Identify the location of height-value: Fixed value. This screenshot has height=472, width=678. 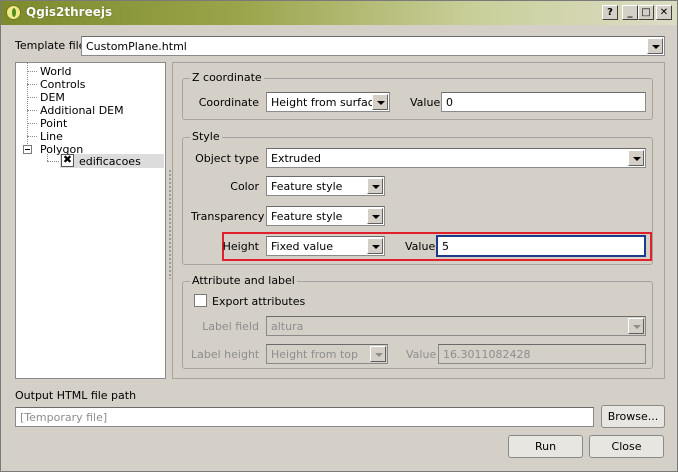
(302, 246).